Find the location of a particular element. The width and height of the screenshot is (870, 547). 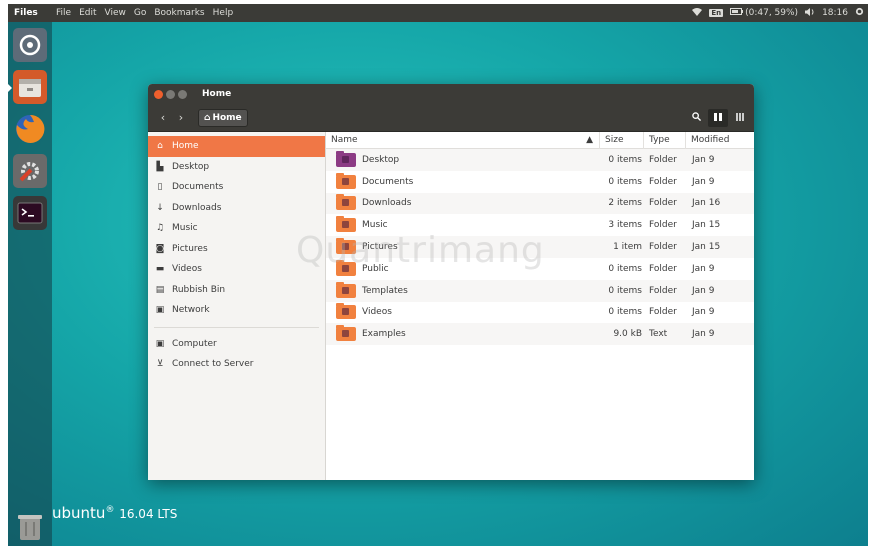

list-view-button is located at coordinates (718, 118).